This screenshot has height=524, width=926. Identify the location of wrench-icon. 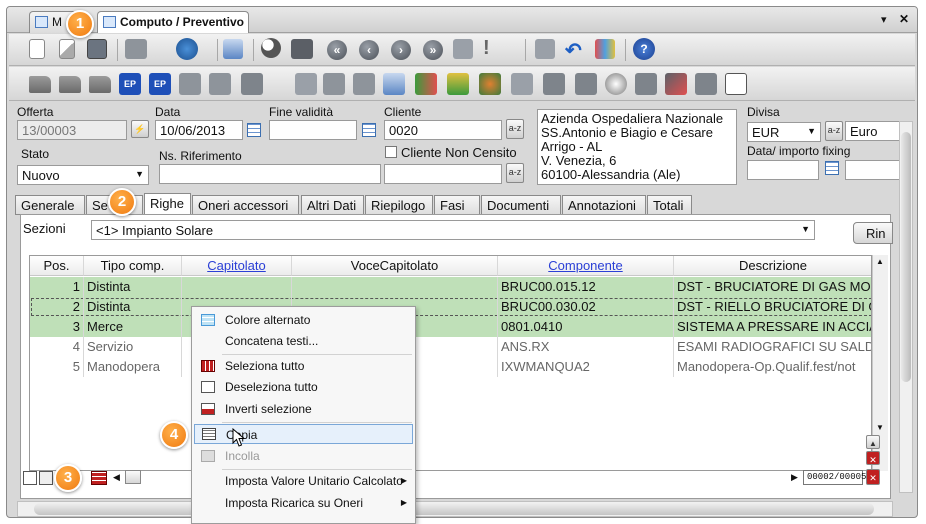
(522, 84).